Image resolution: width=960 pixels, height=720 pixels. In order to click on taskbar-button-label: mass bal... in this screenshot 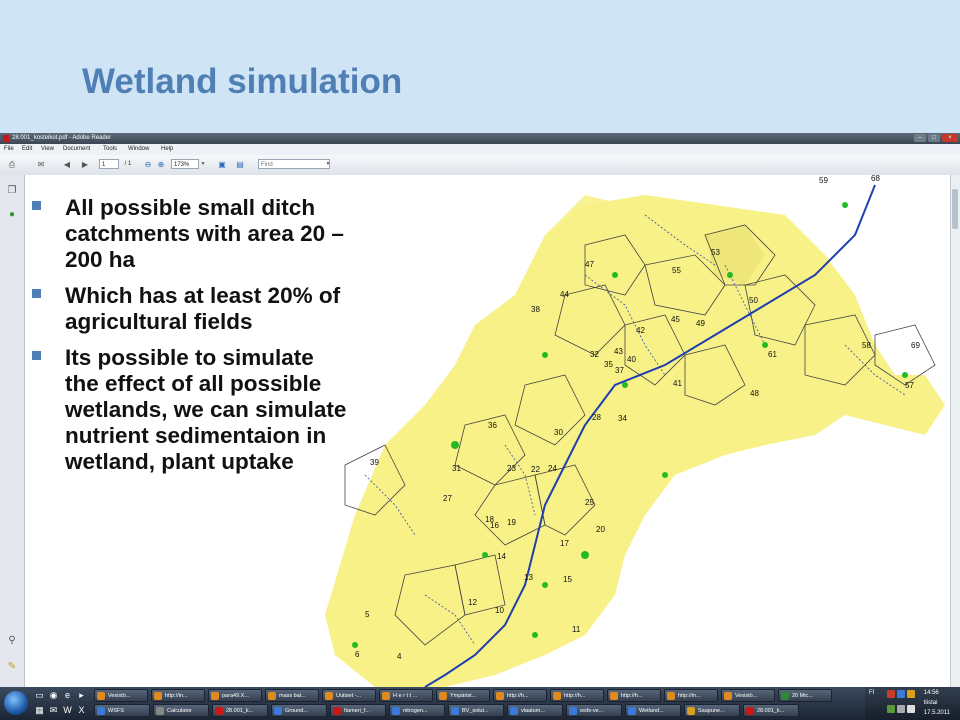, I will do `click(292, 696)`.